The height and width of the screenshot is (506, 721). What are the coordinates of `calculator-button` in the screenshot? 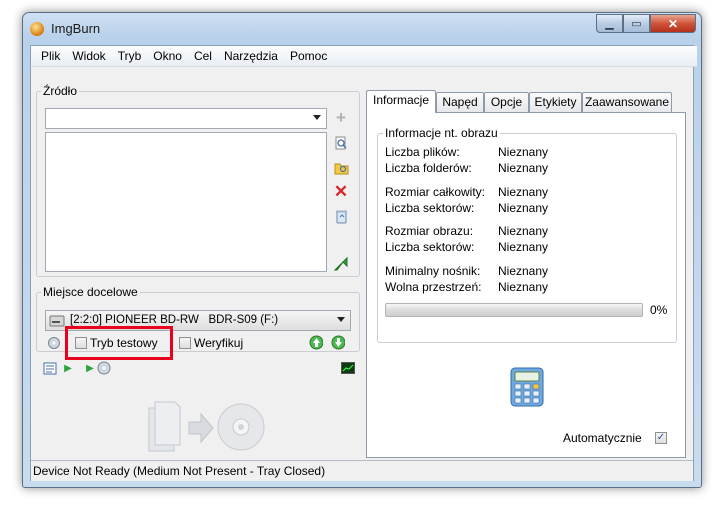 It's located at (527, 387).